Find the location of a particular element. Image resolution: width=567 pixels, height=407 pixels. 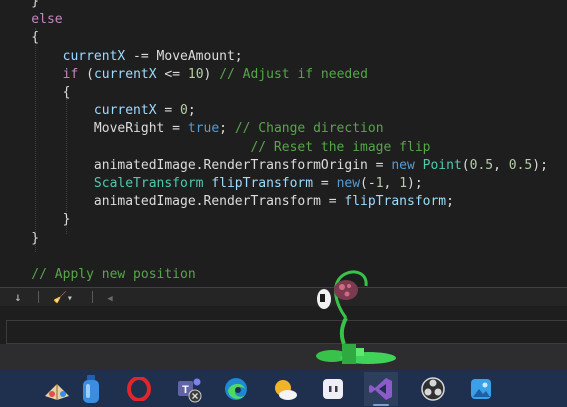

code-token: else is located at coordinates (31, 20).